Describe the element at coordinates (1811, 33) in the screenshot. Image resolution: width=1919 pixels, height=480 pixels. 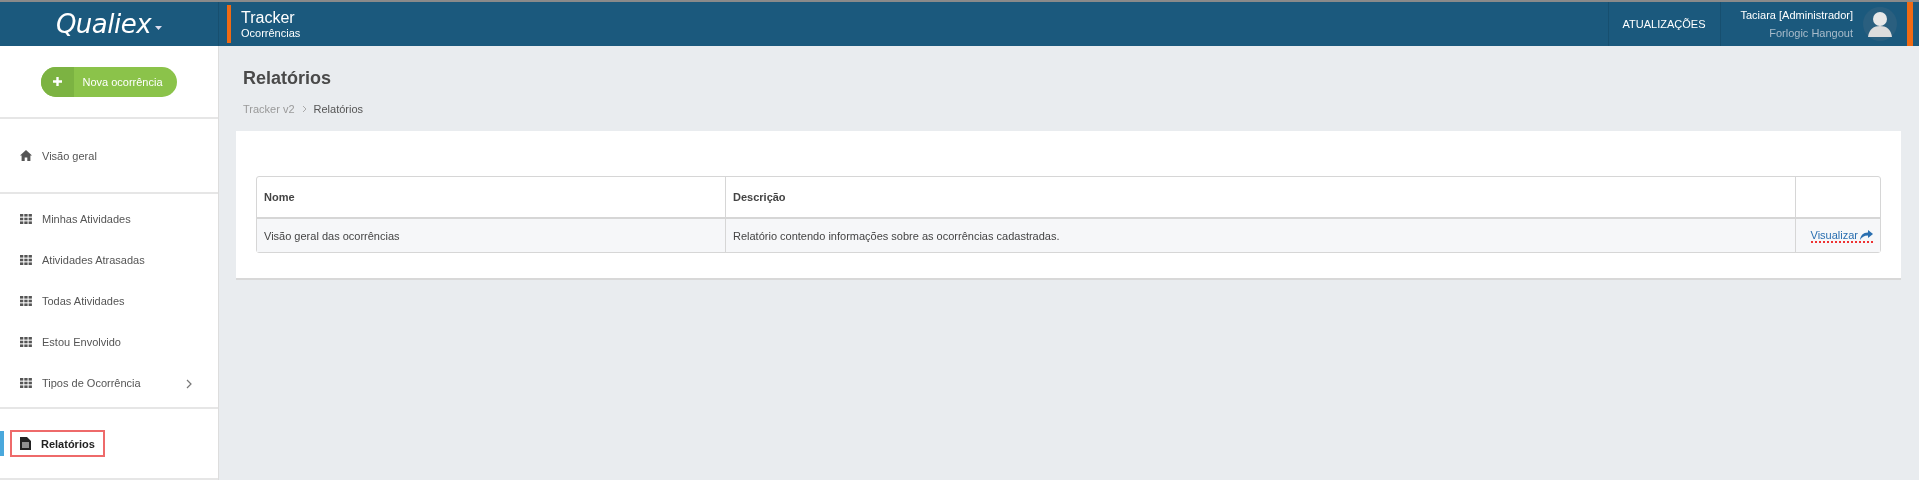
I see `user-subtitle: Forlogic Hangout` at that location.